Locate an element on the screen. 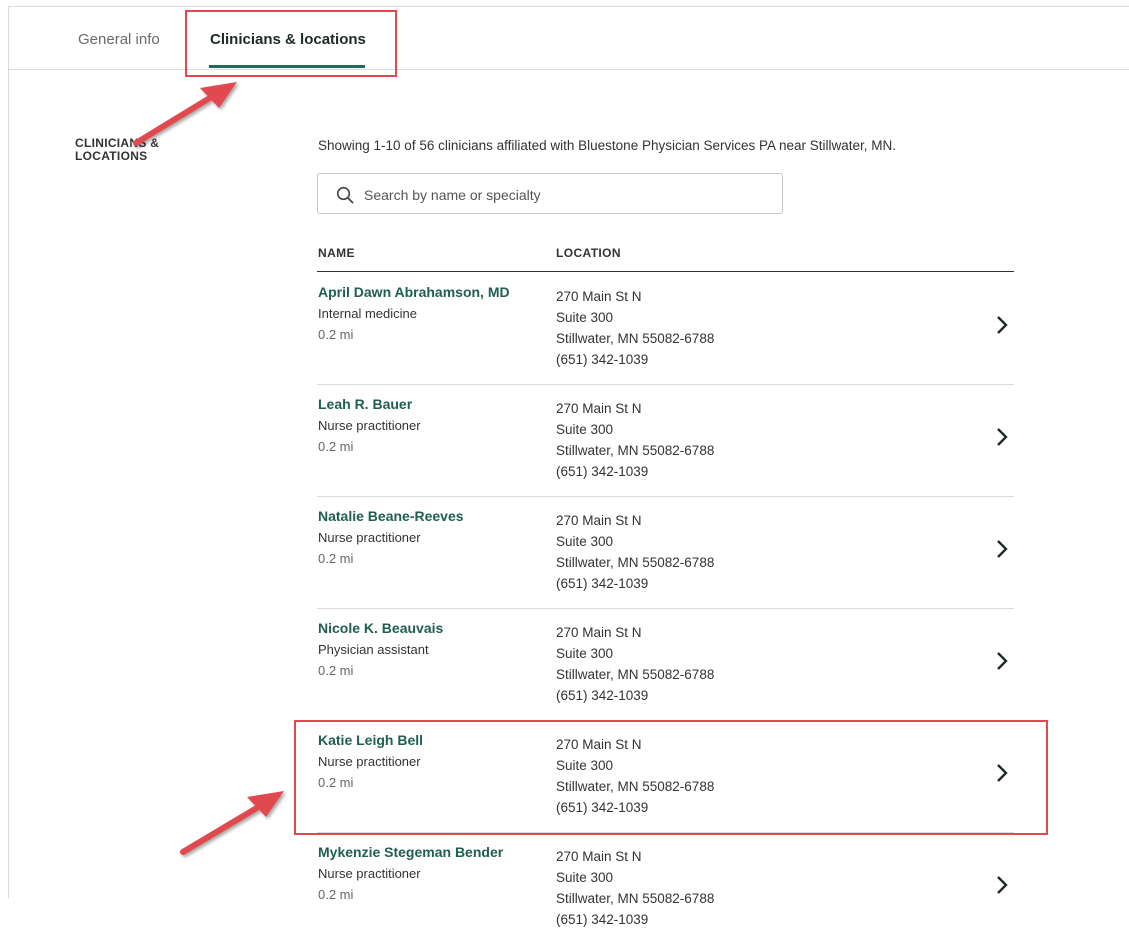 The height and width of the screenshot is (944, 1129). search-box is located at coordinates (550, 194).